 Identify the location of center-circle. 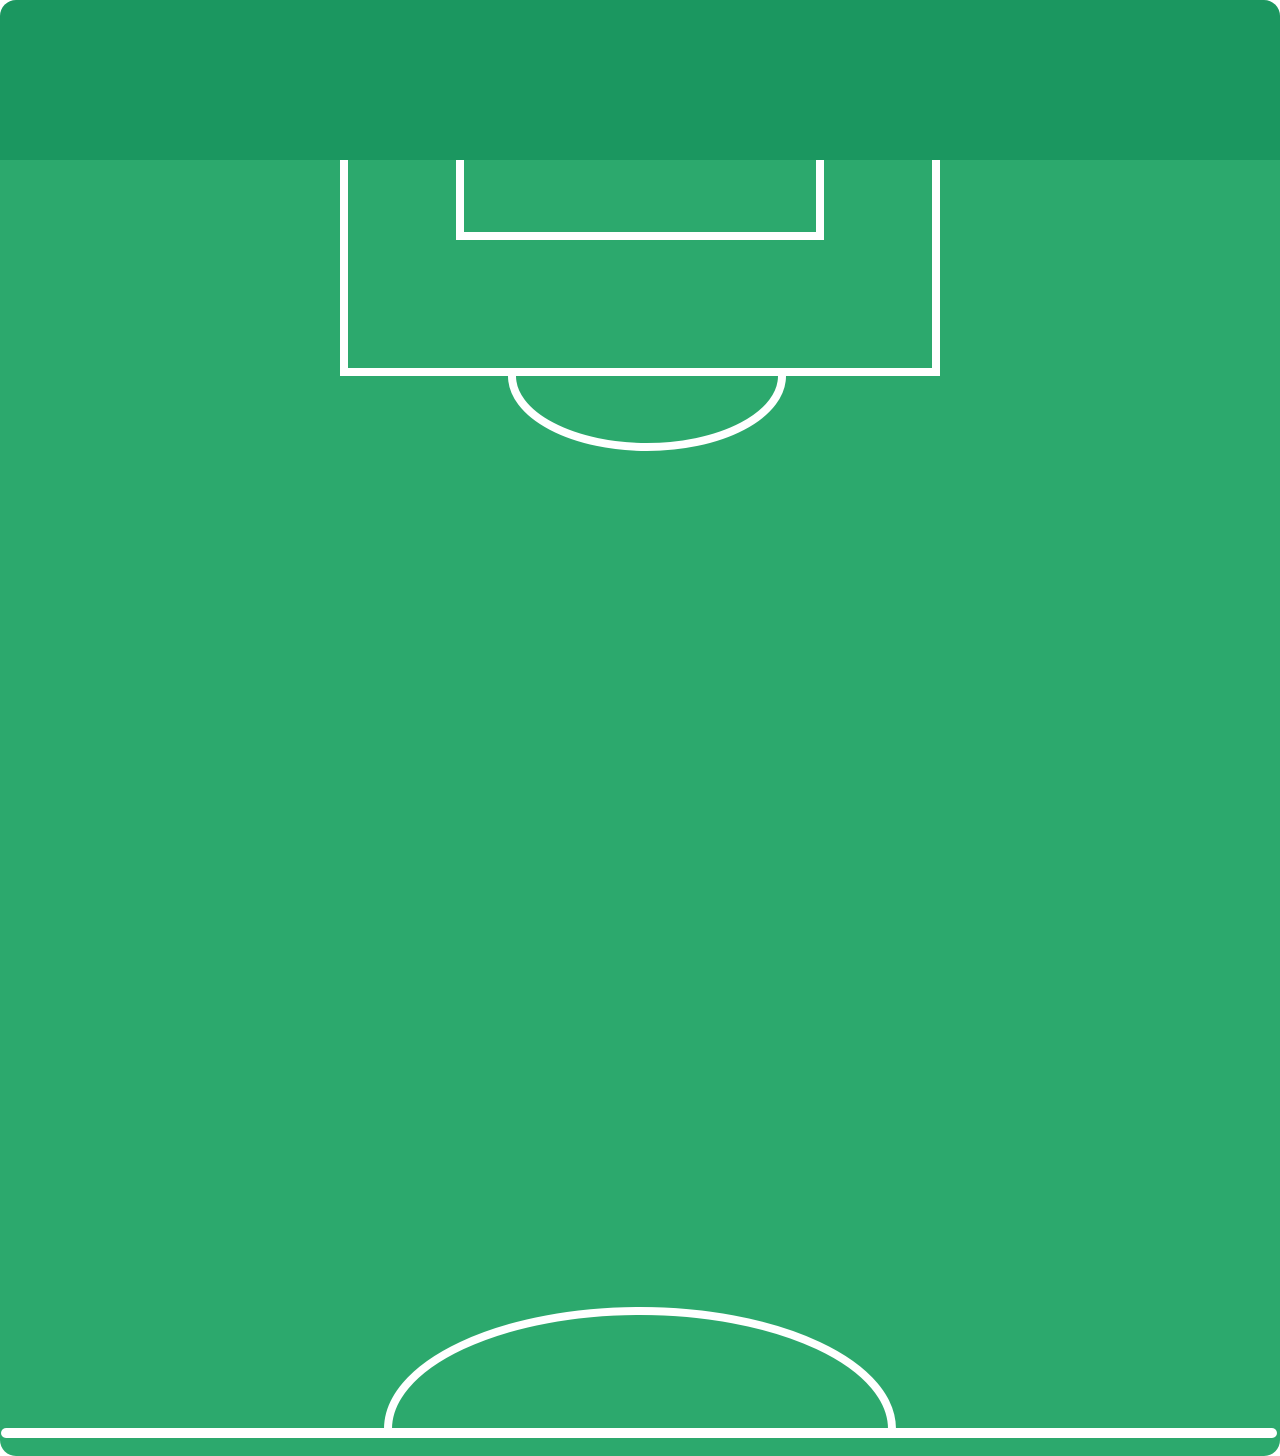
(640, 1368).